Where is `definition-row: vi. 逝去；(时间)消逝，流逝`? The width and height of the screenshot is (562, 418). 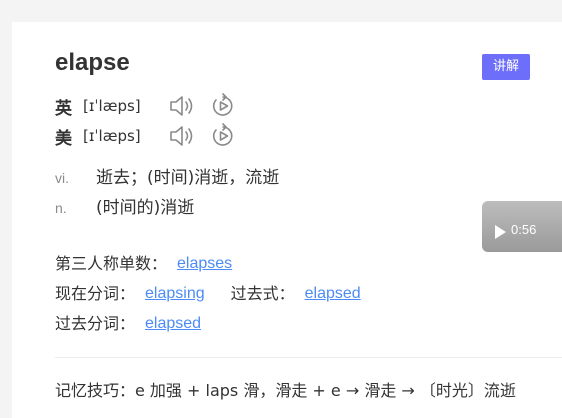 definition-row: vi. 逝去；(时间)消逝，流逝 is located at coordinates (167, 178).